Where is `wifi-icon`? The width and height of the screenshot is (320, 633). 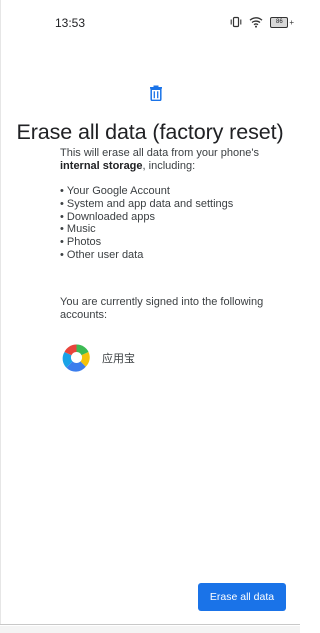 wifi-icon is located at coordinates (256, 22).